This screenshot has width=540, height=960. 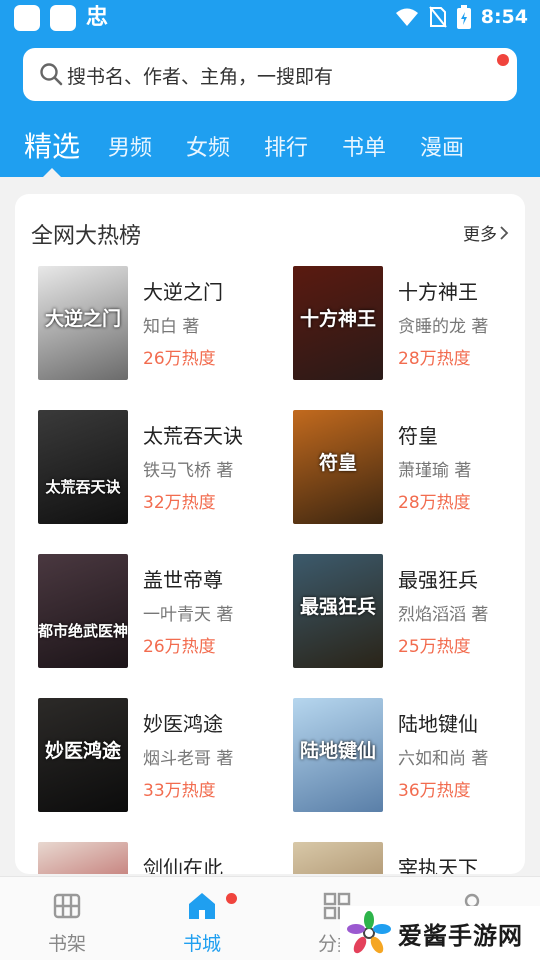 I want to click on more-link: 更多, so click(x=486, y=232).